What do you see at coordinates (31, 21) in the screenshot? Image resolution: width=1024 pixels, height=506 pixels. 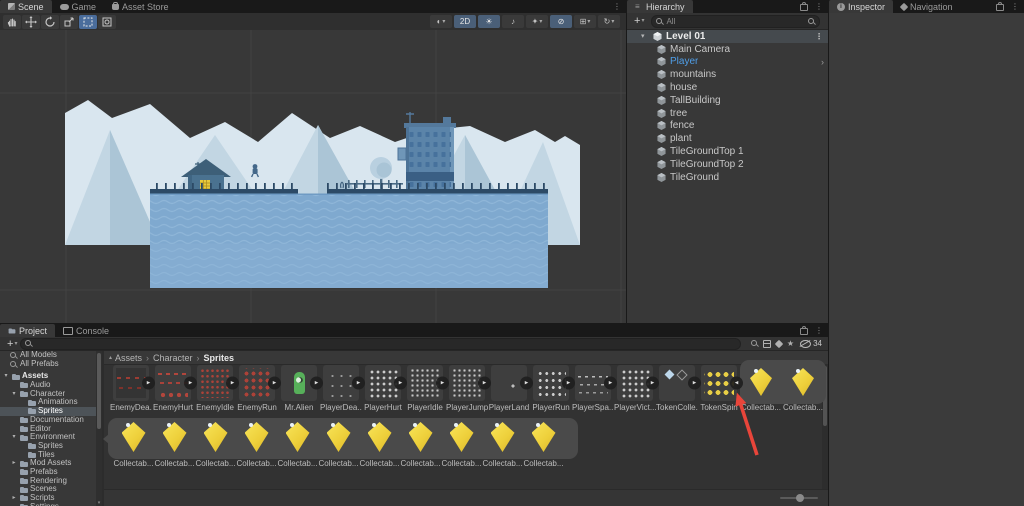 I see `move-tool` at bounding box center [31, 21].